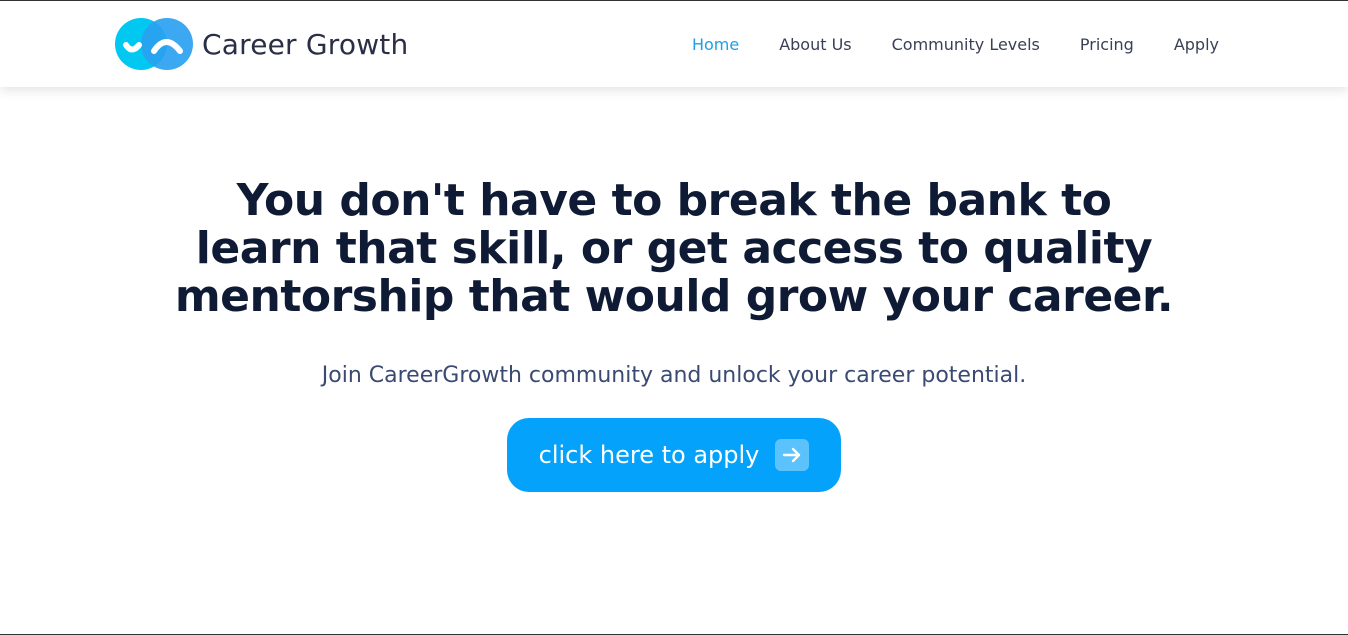  What do you see at coordinates (154, 44) in the screenshot?
I see `career-growth-logo-icon` at bounding box center [154, 44].